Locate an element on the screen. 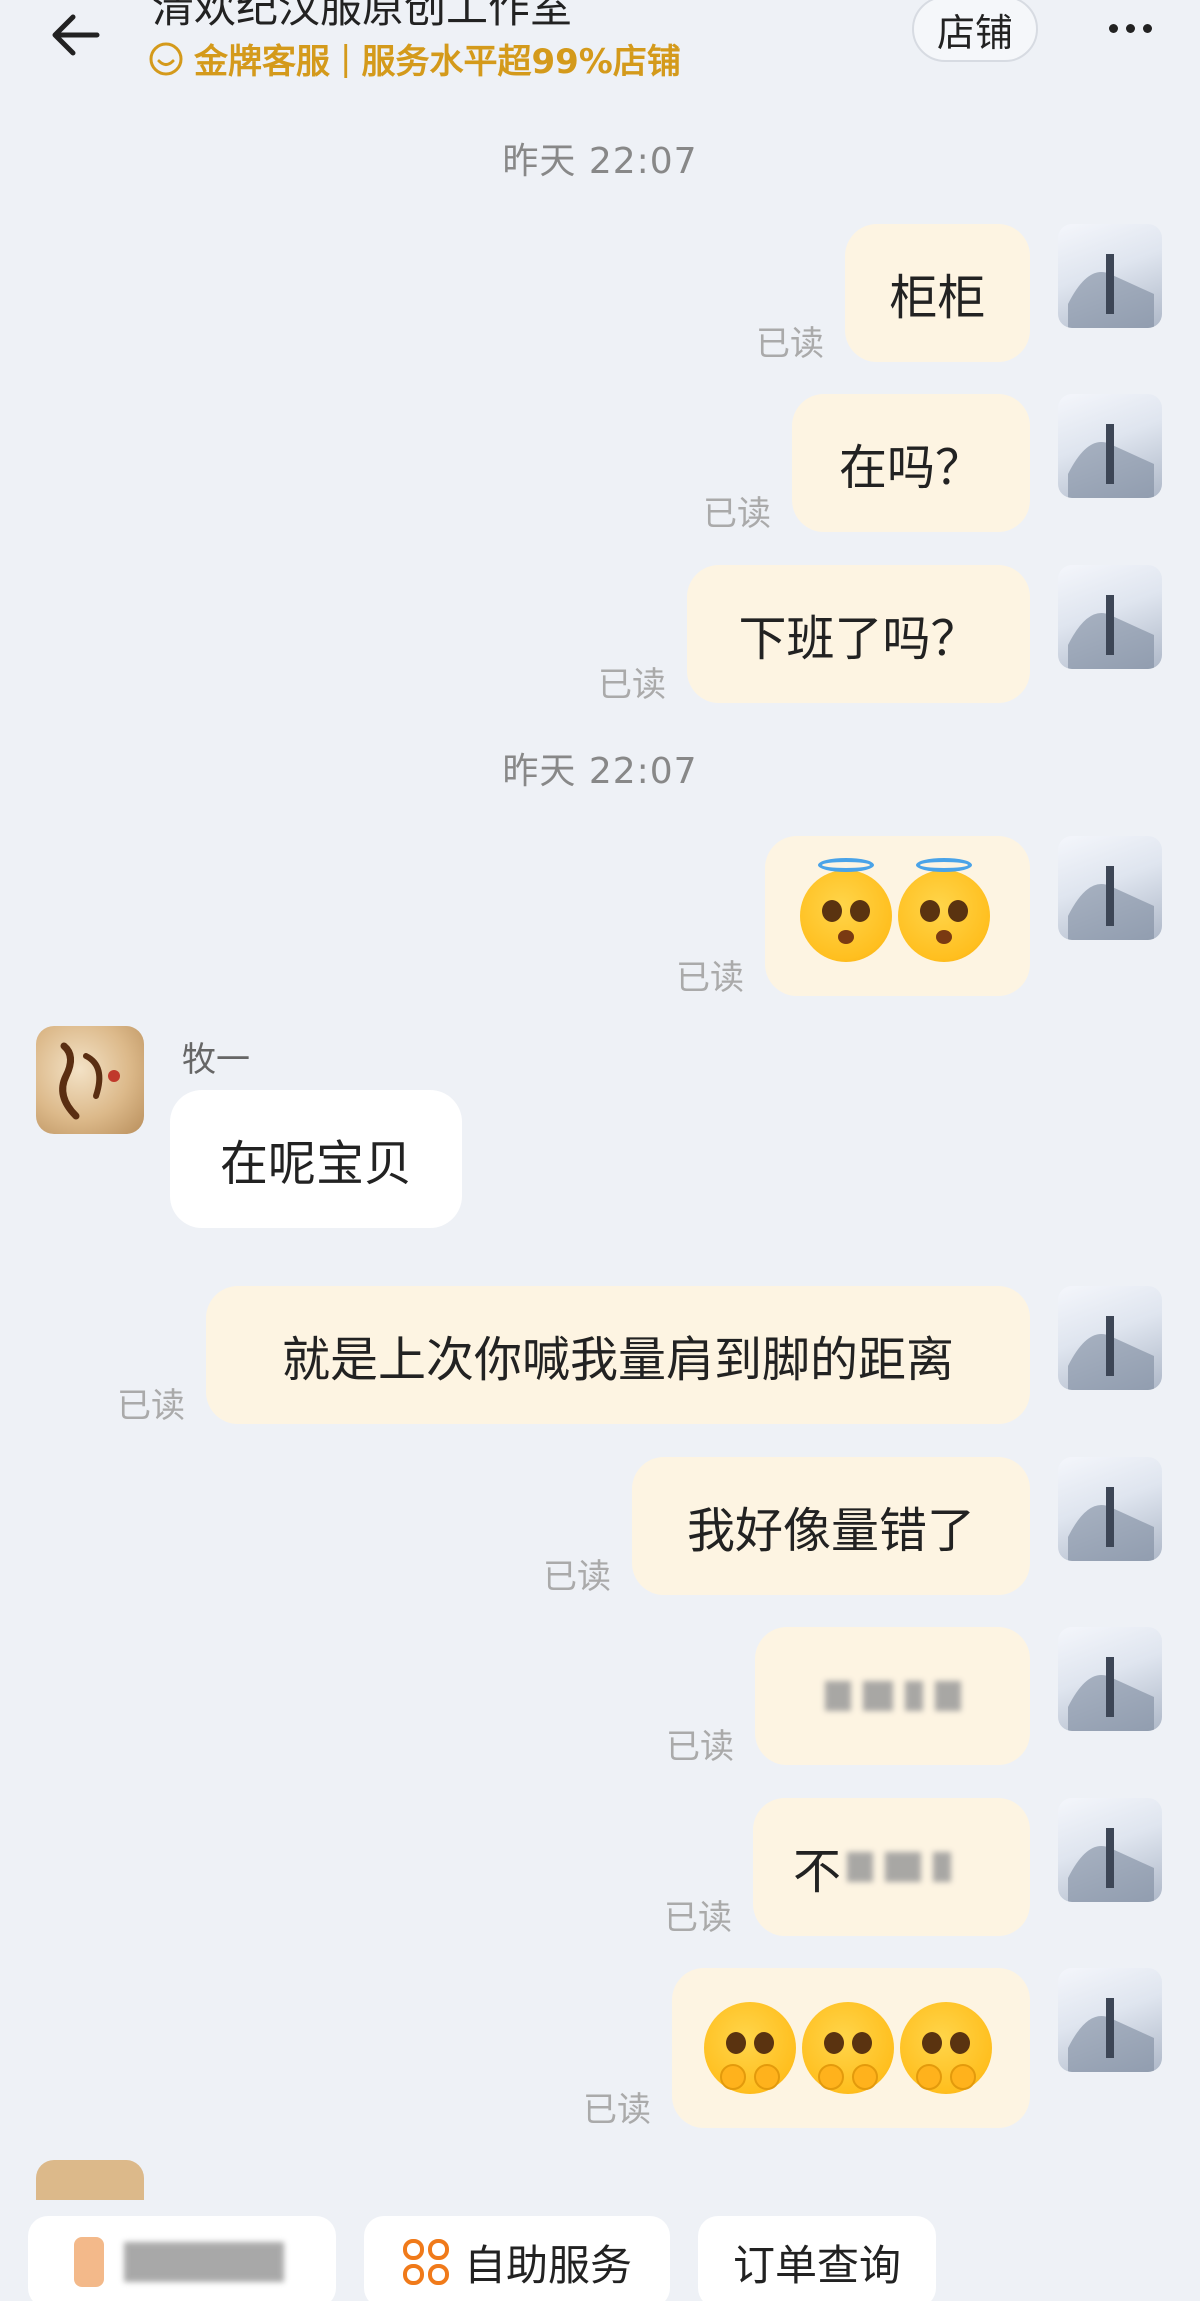 This screenshot has height=2301, width=1200. redacted-message-bubble is located at coordinates (892, 1696).